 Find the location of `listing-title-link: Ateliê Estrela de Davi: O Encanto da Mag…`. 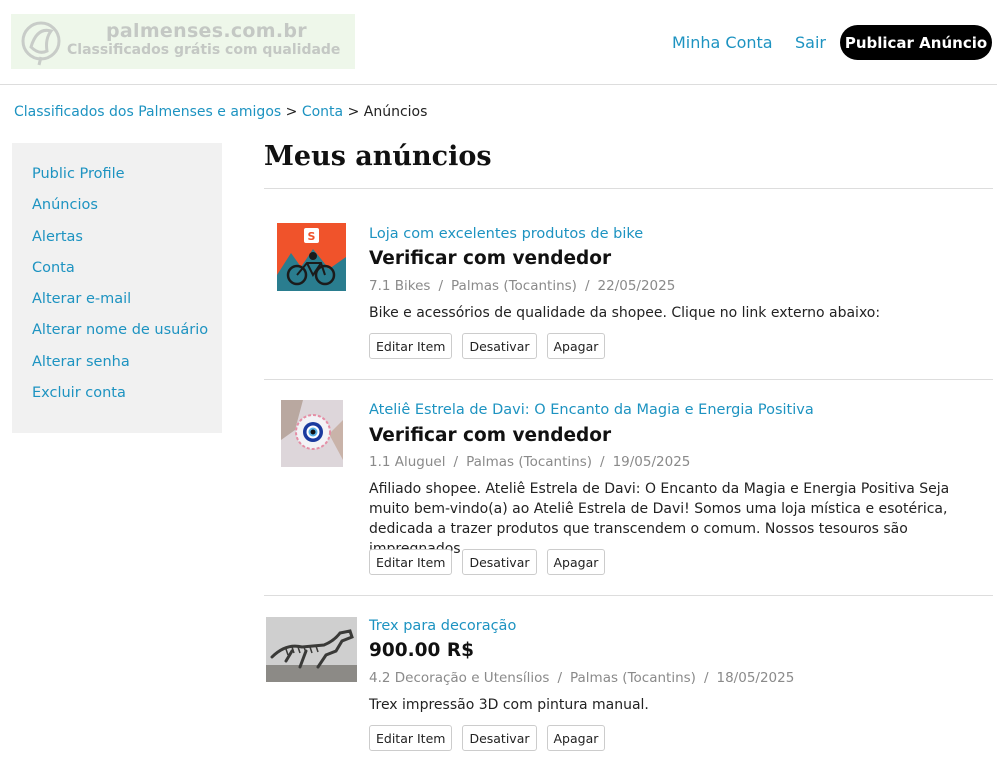

listing-title-link: Ateliê Estrela de Davi: O Encanto da Mag… is located at coordinates (591, 410).